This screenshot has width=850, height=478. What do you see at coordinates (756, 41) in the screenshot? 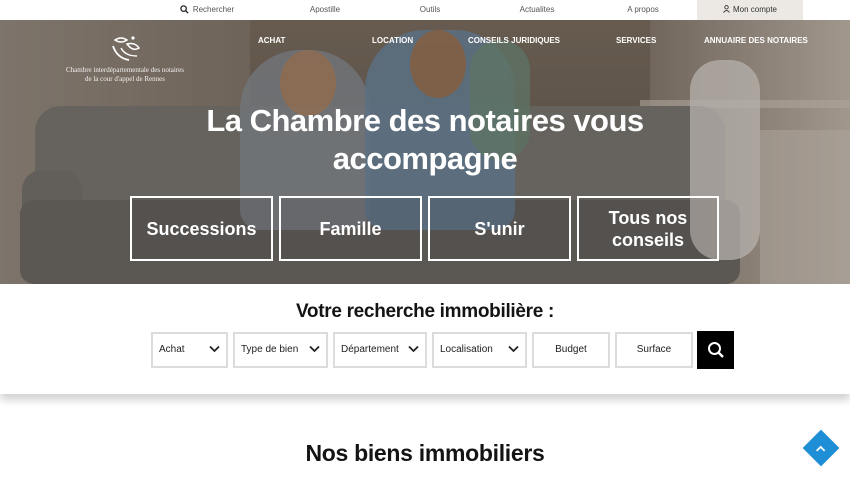
I see `nav-annuaire-notaires: ANNUAIRE DES NOTAIRES` at bounding box center [756, 41].